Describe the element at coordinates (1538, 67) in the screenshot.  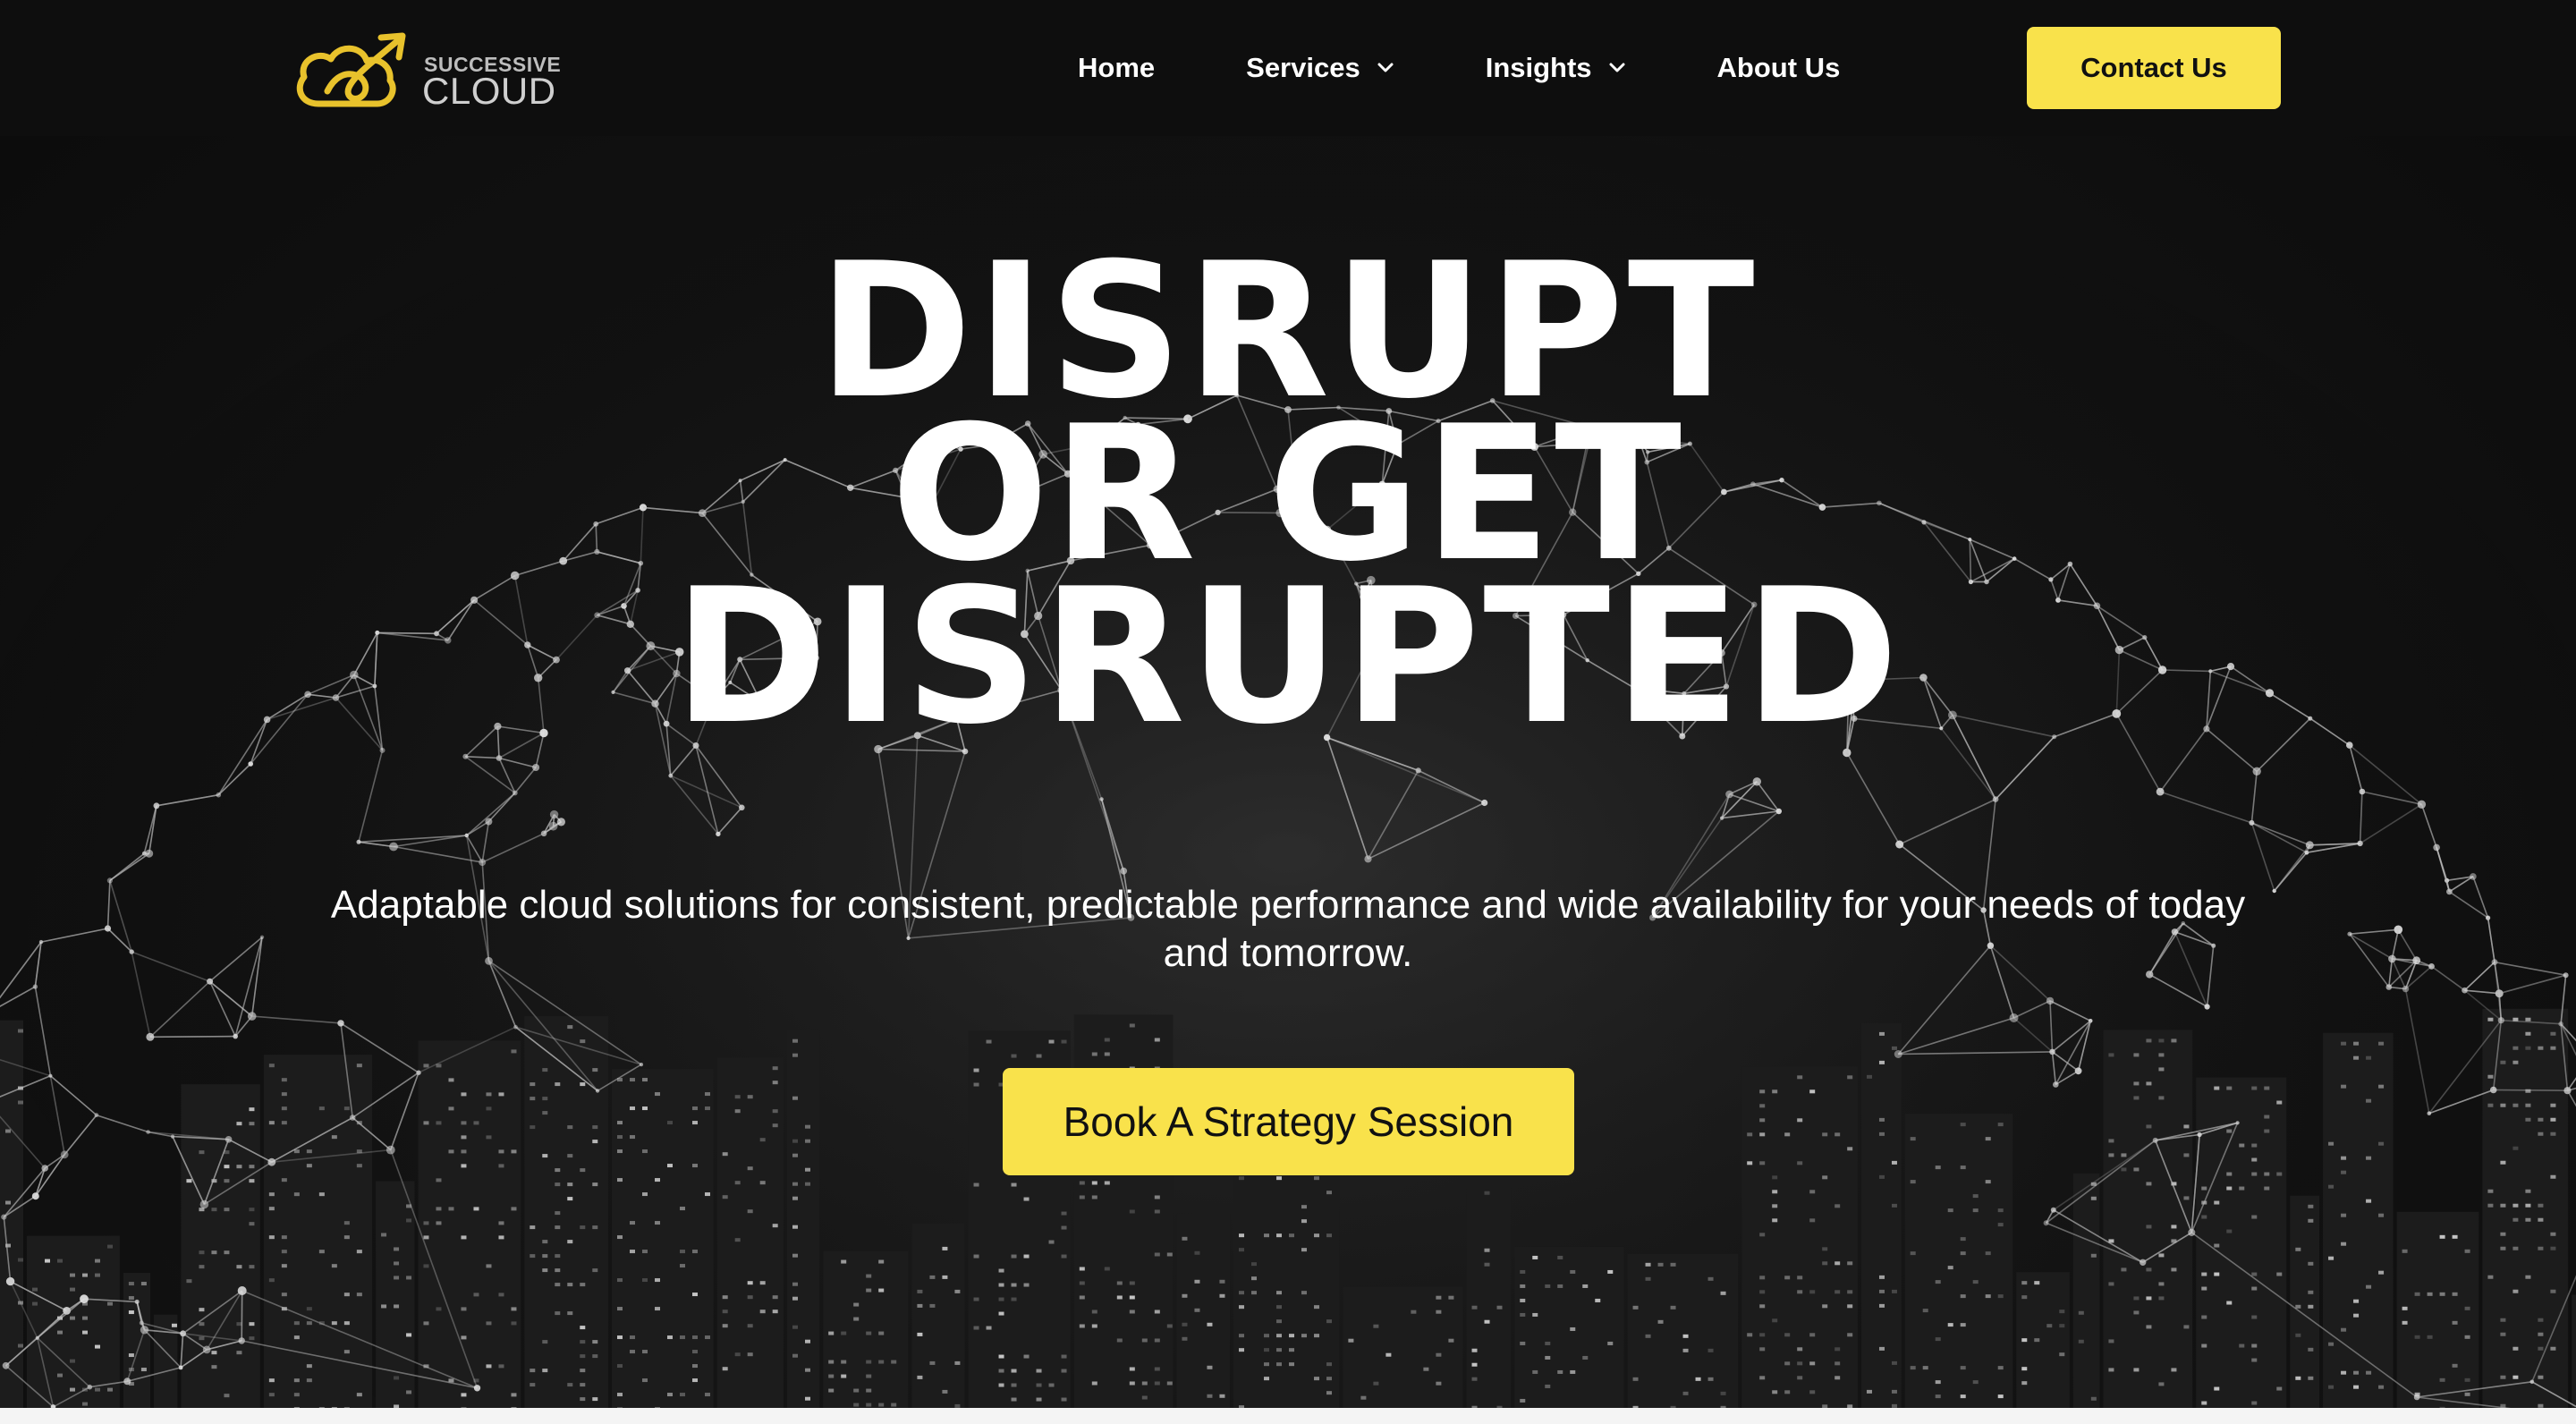
I see `nav-item-label: Insights` at that location.